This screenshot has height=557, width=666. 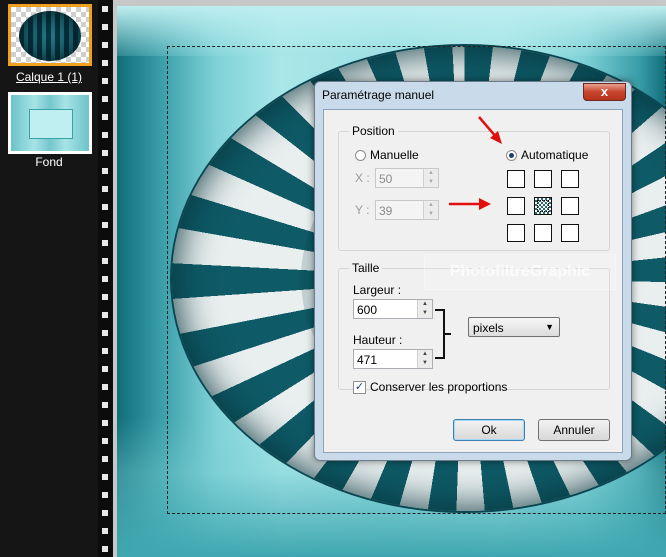 I want to click on anchor-middle-right, so click(x=570, y=206).